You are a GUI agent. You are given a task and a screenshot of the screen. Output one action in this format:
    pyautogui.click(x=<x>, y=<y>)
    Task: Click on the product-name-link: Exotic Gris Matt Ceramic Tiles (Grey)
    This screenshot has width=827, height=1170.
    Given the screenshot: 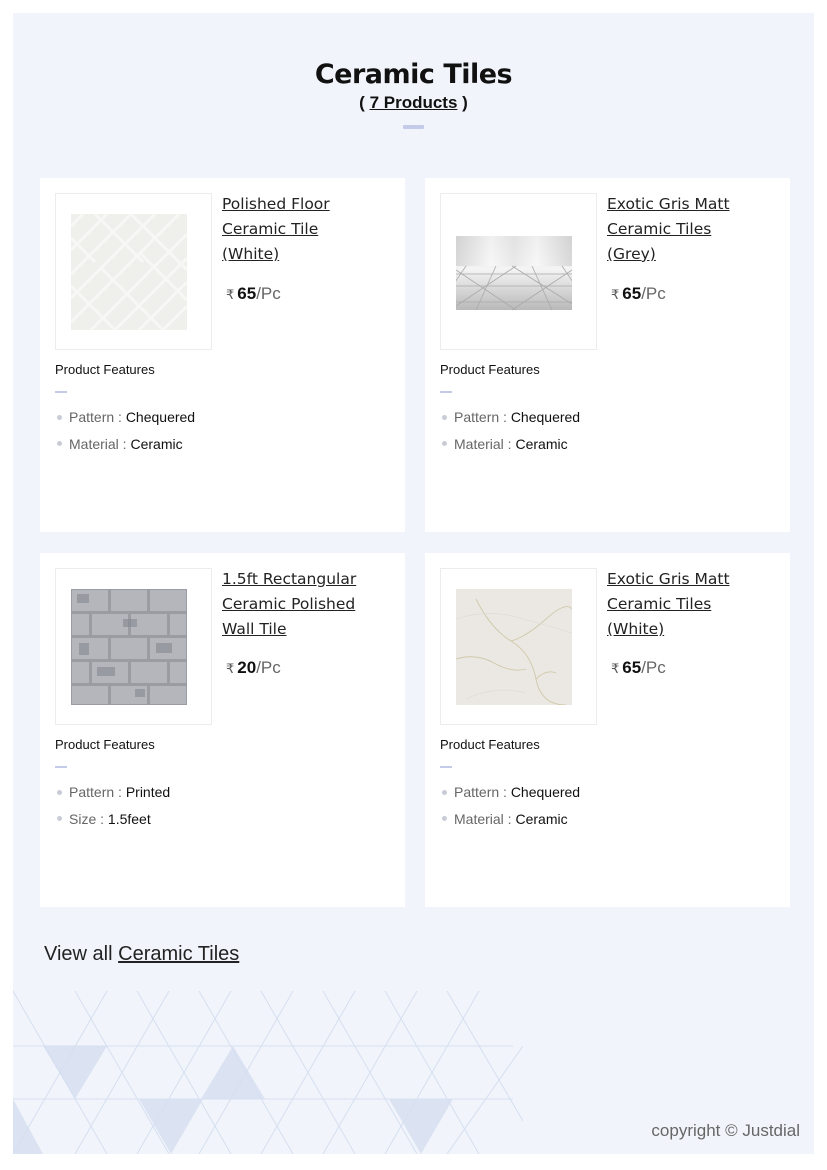 What is the action you would take?
    pyautogui.click(x=682, y=229)
    